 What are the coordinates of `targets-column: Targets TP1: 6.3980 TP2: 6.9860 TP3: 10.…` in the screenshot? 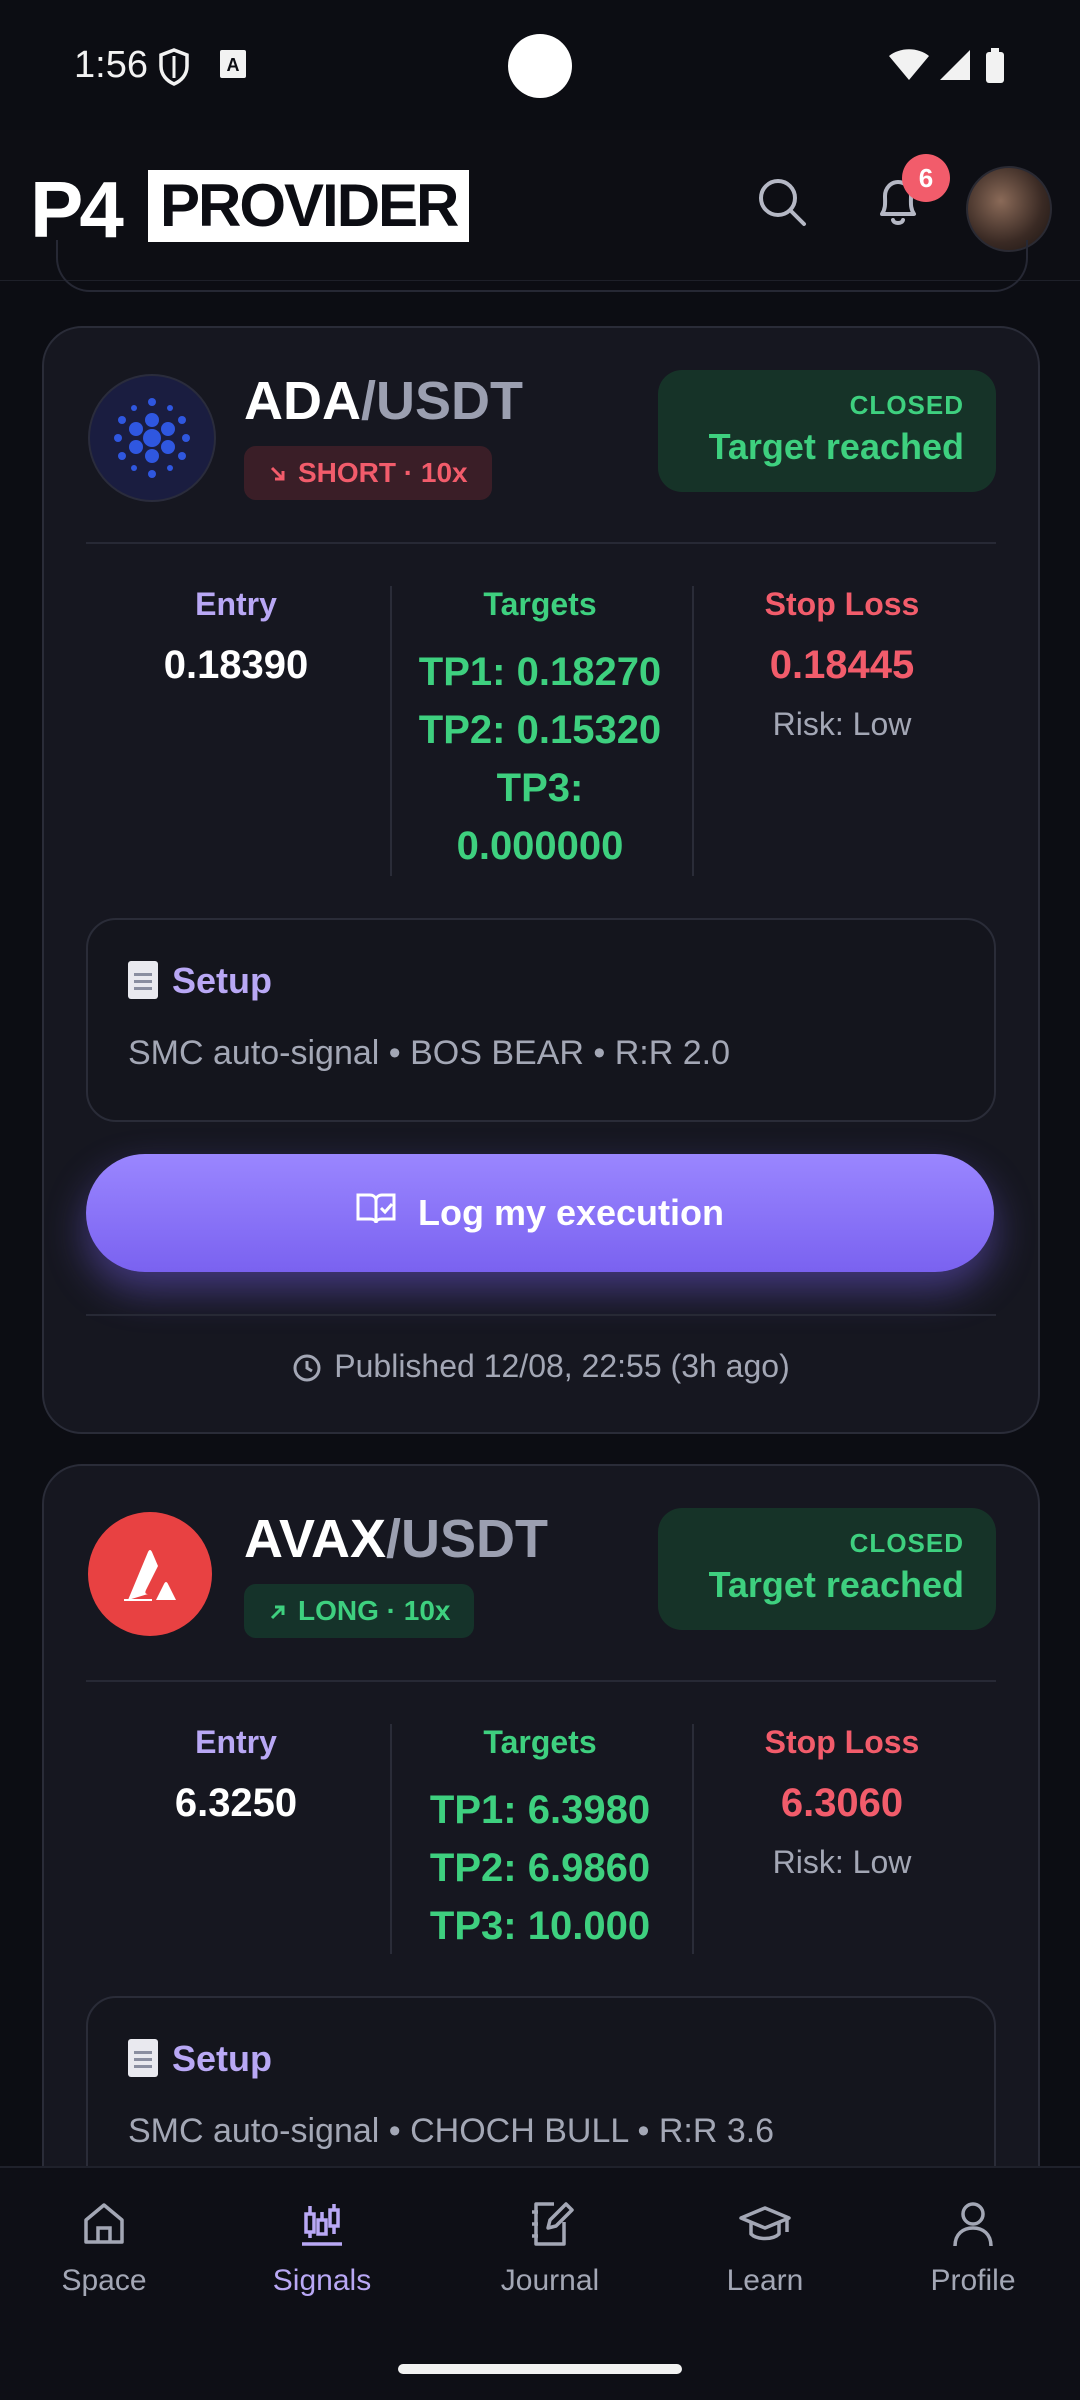 It's located at (540, 1839).